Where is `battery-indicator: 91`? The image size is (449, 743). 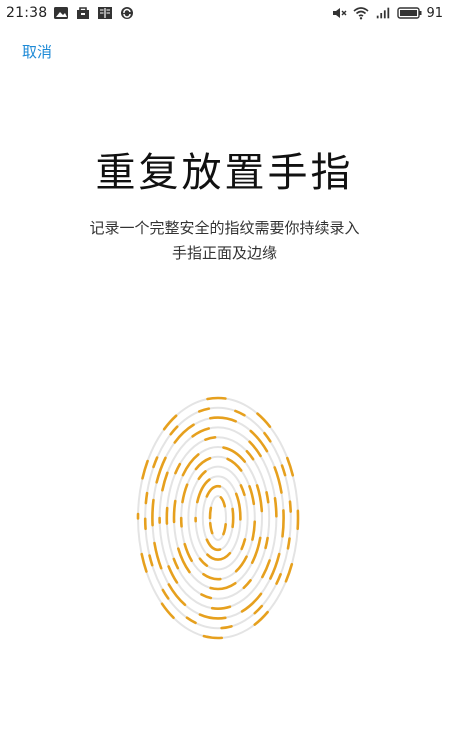
battery-indicator: 91 is located at coordinates (420, 13).